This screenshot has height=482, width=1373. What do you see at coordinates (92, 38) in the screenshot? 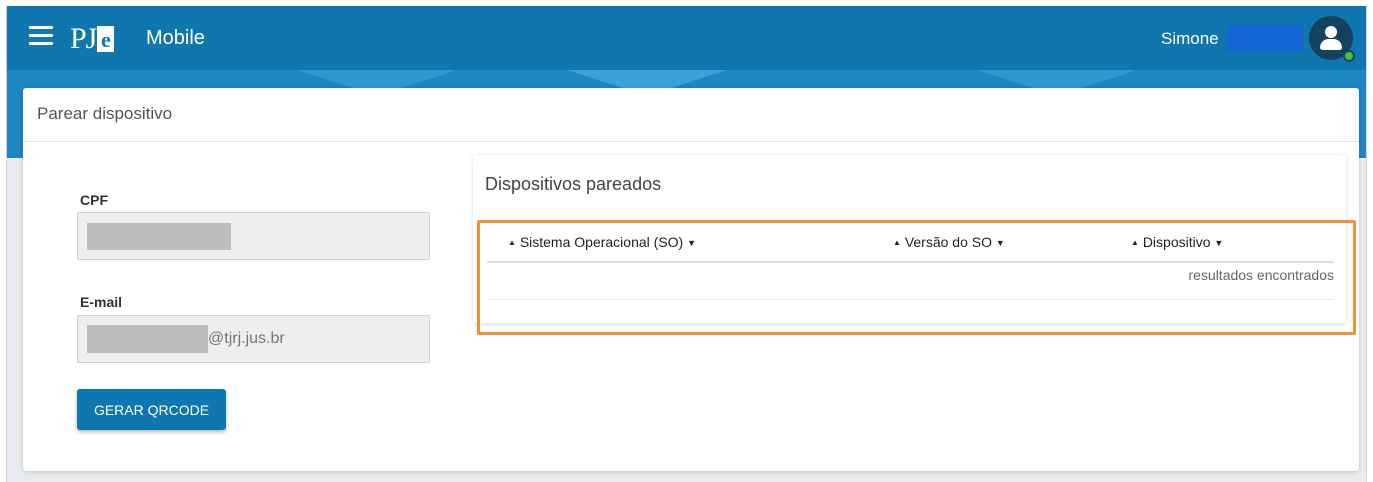
I see `pje-logo: PJ e` at bounding box center [92, 38].